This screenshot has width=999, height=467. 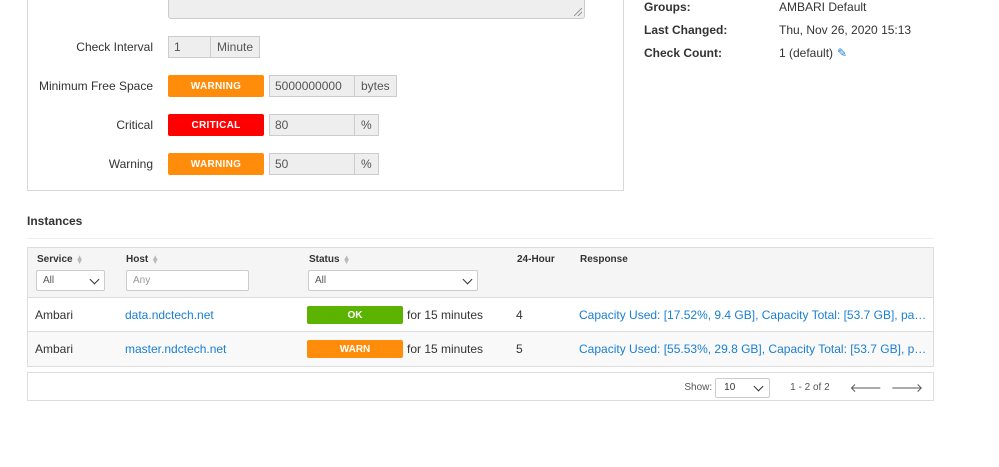 I want to click on host-link: master.ndctech.net, so click(x=175, y=349).